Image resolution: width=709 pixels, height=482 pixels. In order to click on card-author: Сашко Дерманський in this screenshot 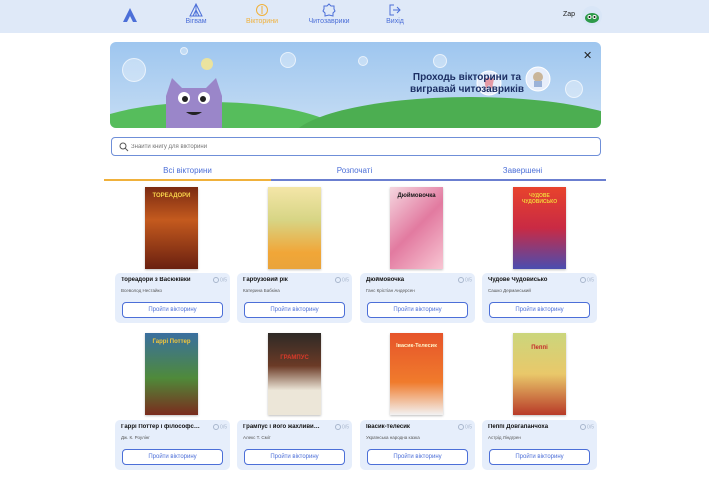, I will do `click(509, 290)`.